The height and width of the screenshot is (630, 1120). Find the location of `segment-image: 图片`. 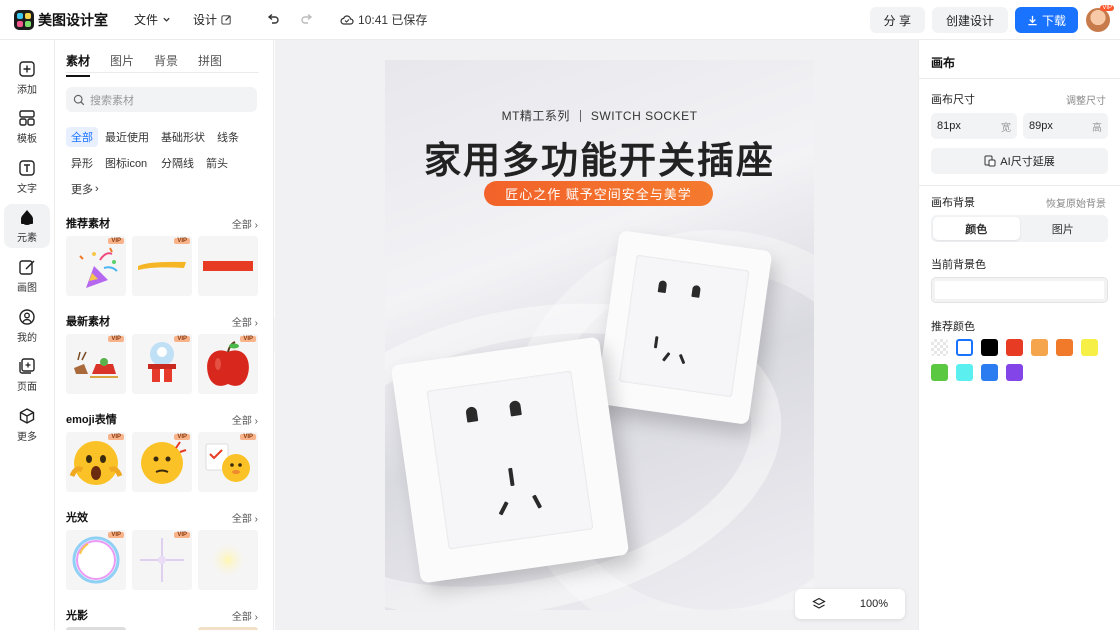

segment-image: 图片 is located at coordinates (1063, 228).